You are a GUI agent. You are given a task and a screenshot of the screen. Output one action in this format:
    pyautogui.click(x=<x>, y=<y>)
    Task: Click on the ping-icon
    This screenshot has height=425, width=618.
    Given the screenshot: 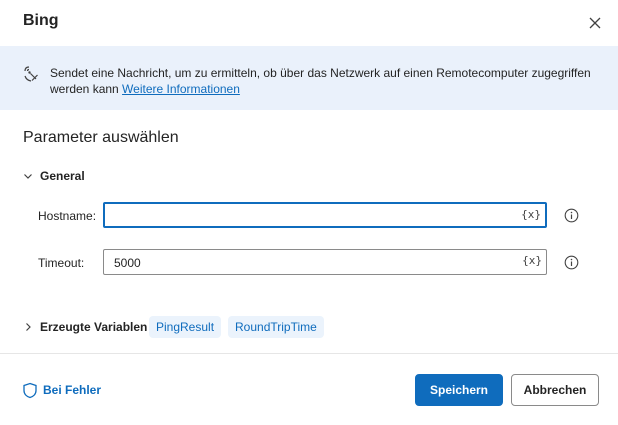 What is the action you would take?
    pyautogui.click(x=31, y=74)
    